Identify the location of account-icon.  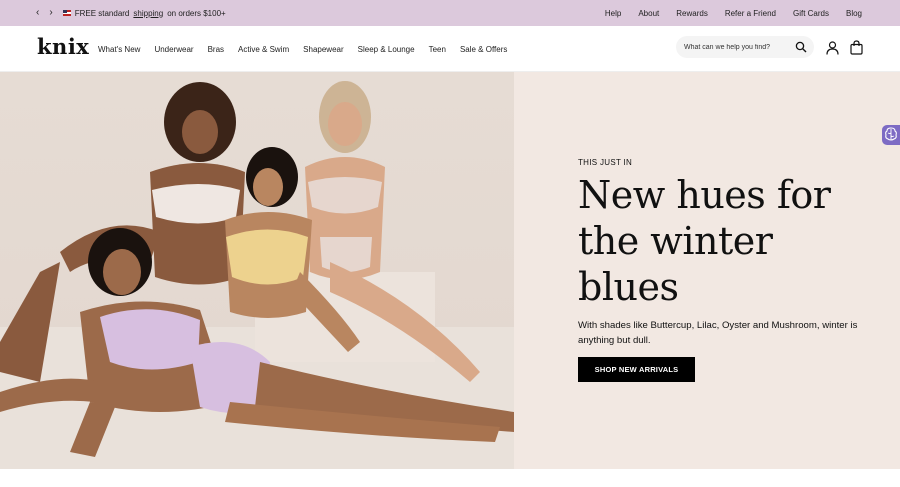
(832, 48).